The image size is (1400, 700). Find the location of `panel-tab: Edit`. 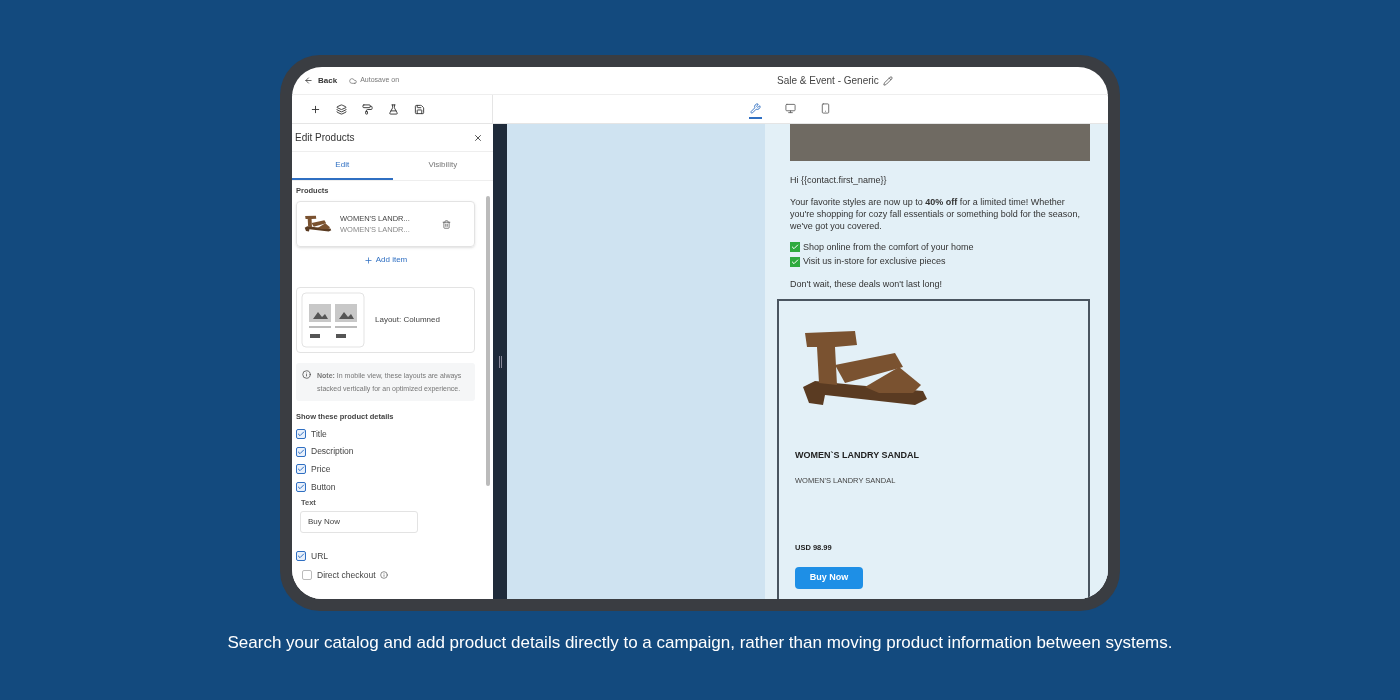

panel-tab: Edit is located at coordinates (342, 166).